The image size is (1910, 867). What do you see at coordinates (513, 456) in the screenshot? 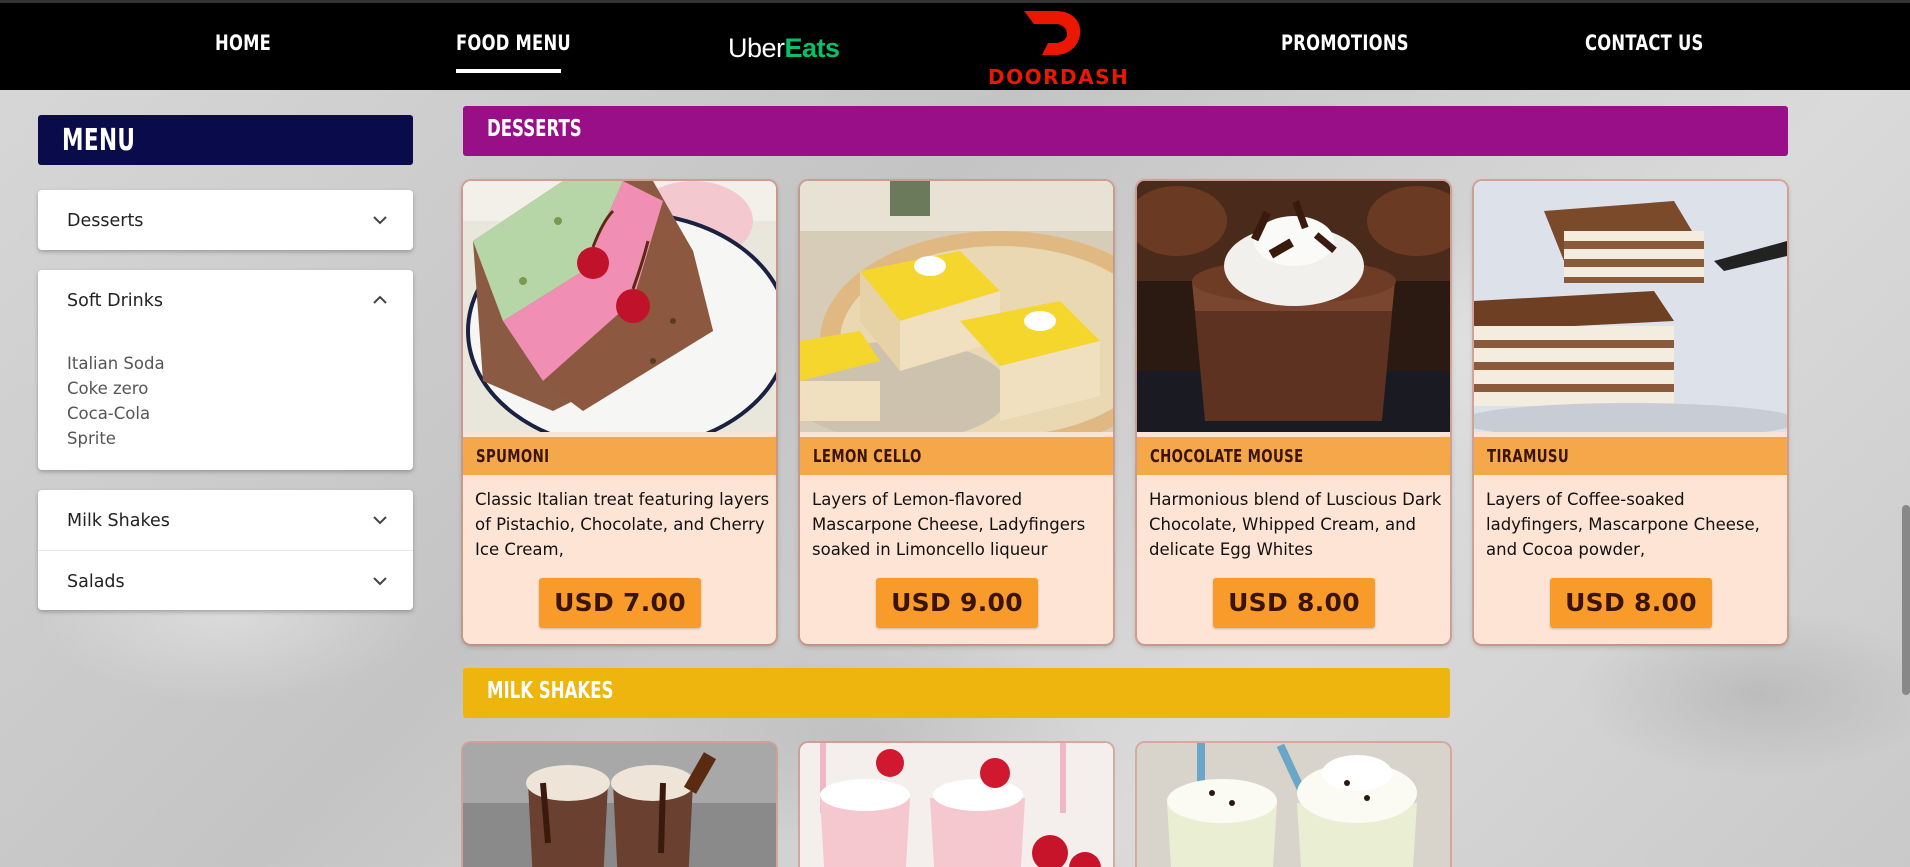
I see `product-name: SPUMONI` at bounding box center [513, 456].